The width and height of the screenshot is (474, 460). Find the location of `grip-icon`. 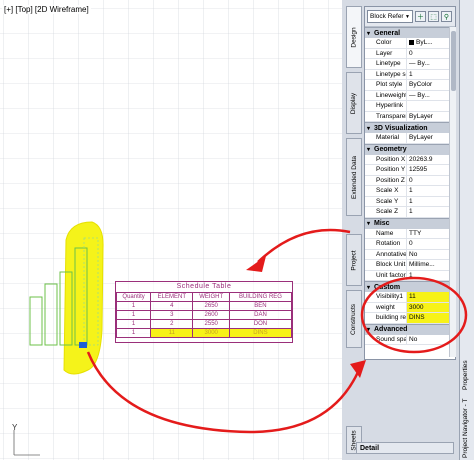

grip-icon is located at coordinates (83, 345).